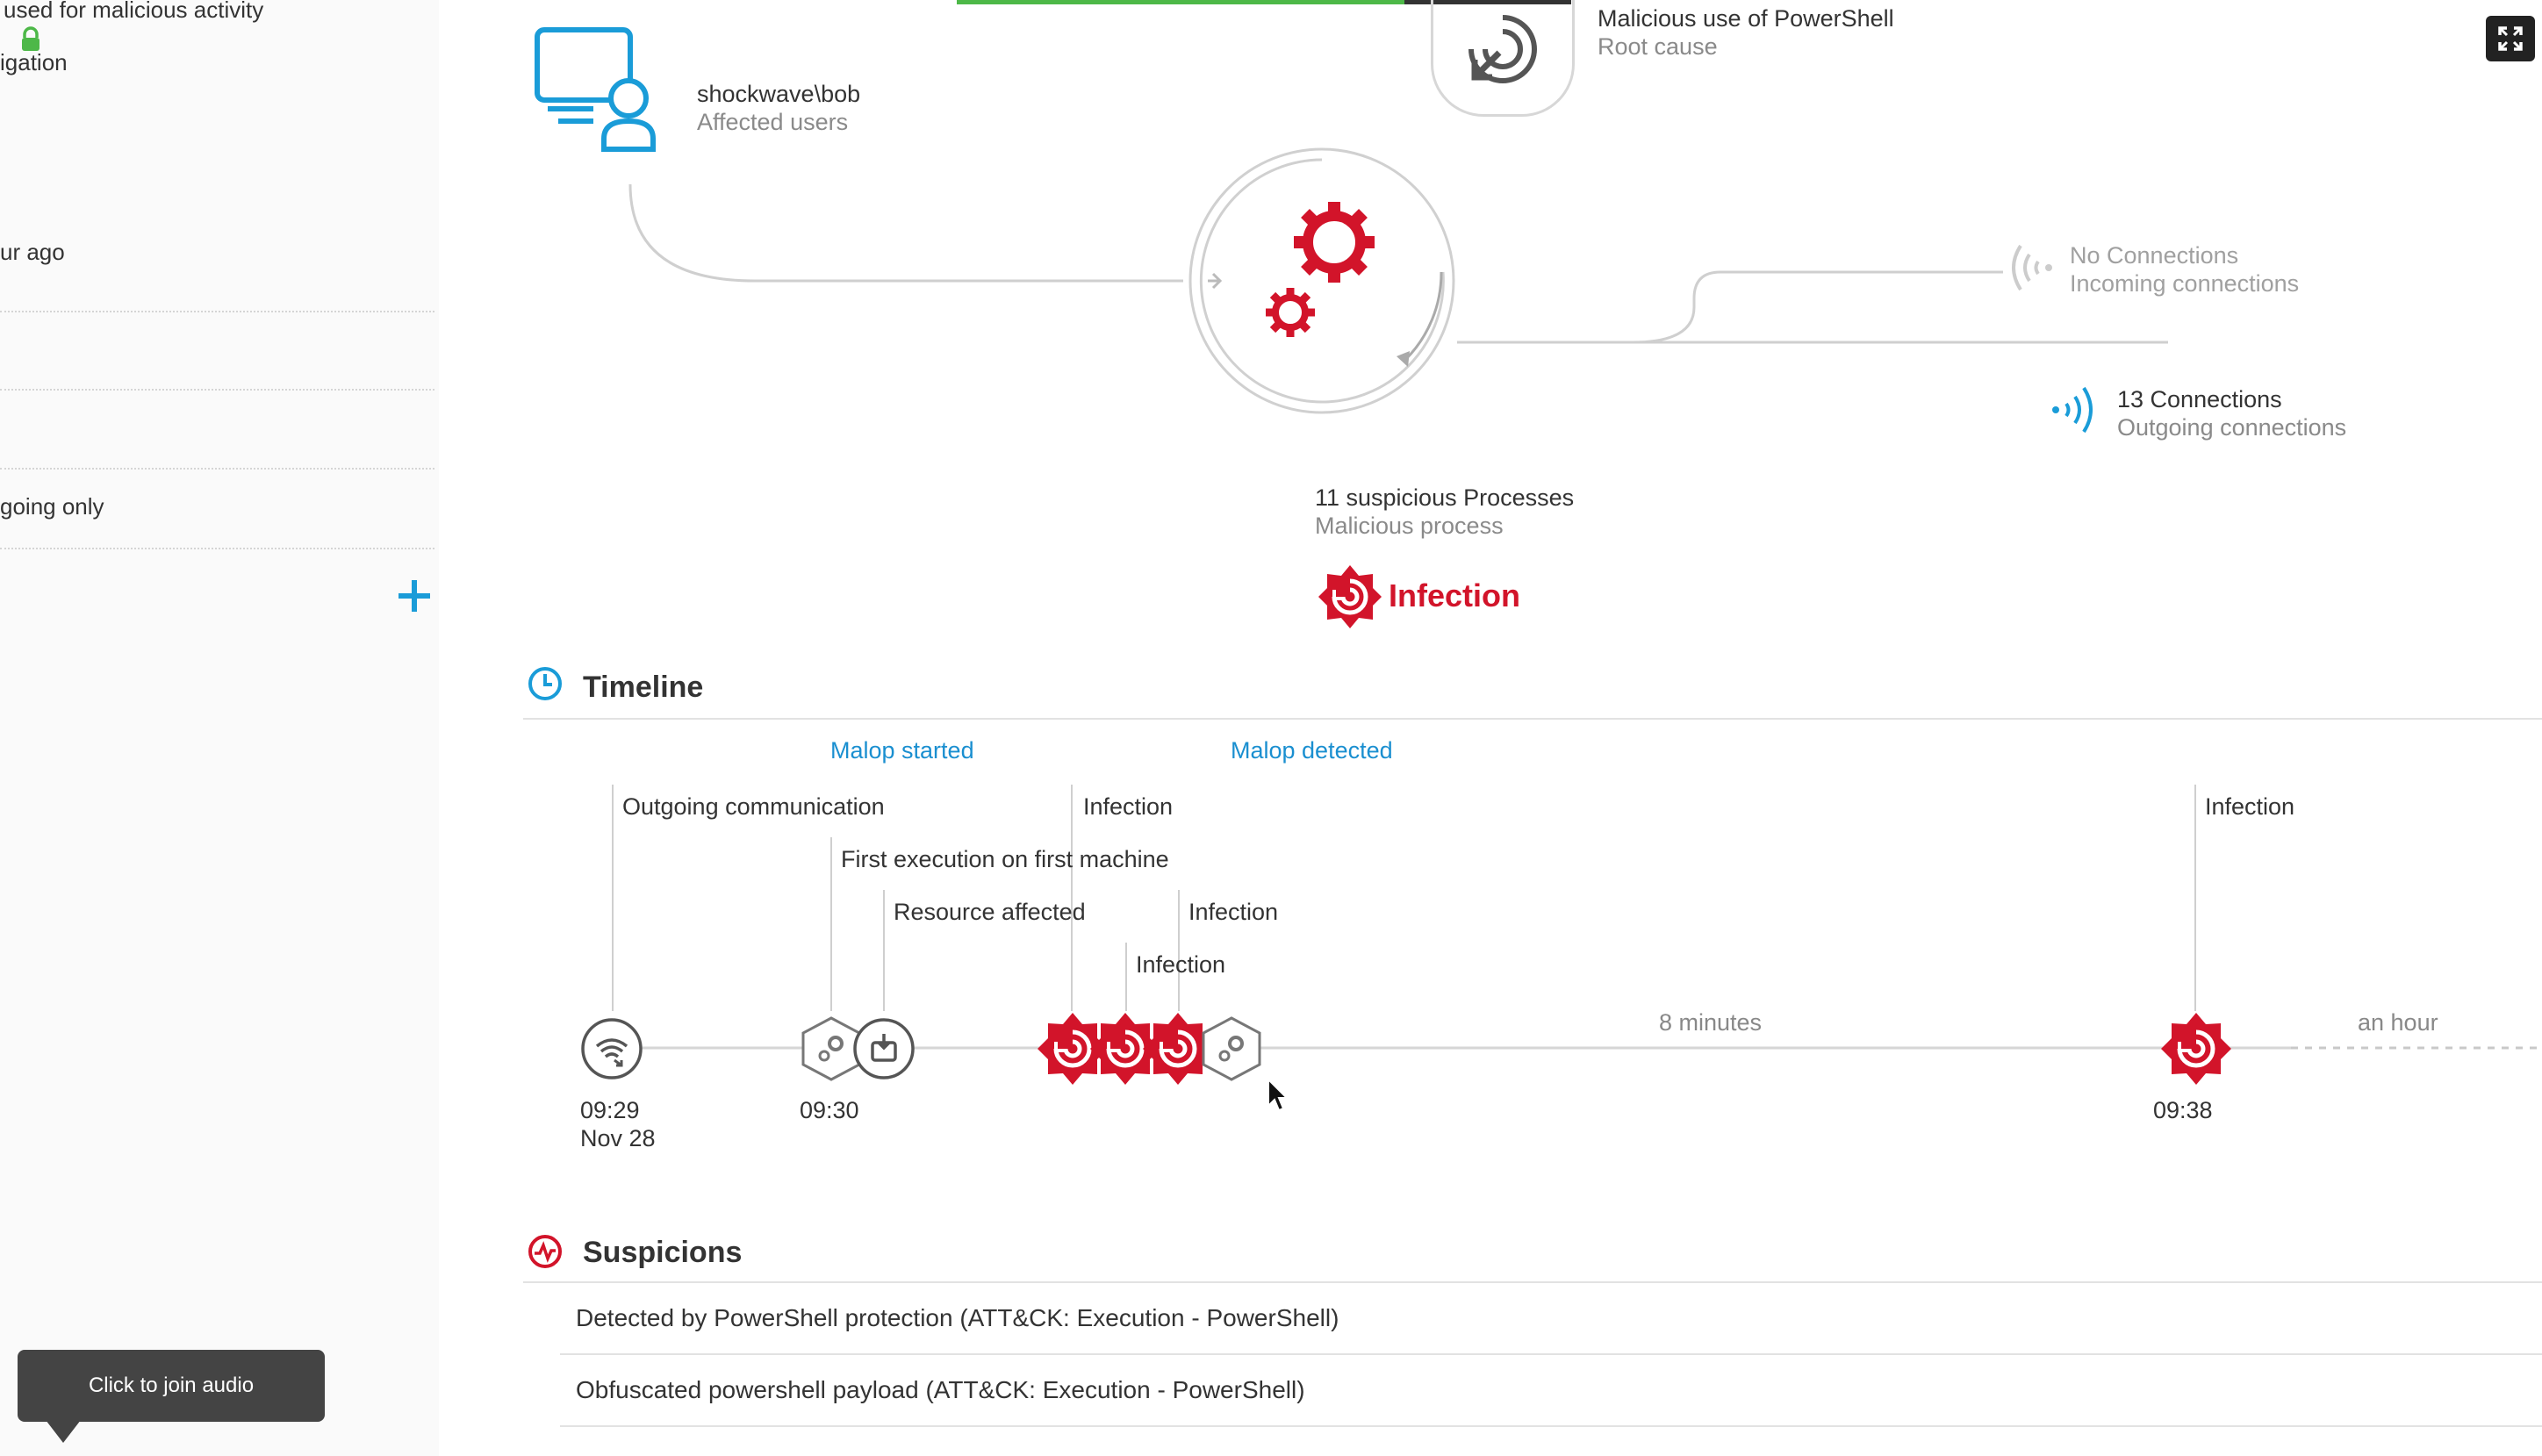  I want to click on sidebar-line-1: used for malicious activity, so click(134, 11).